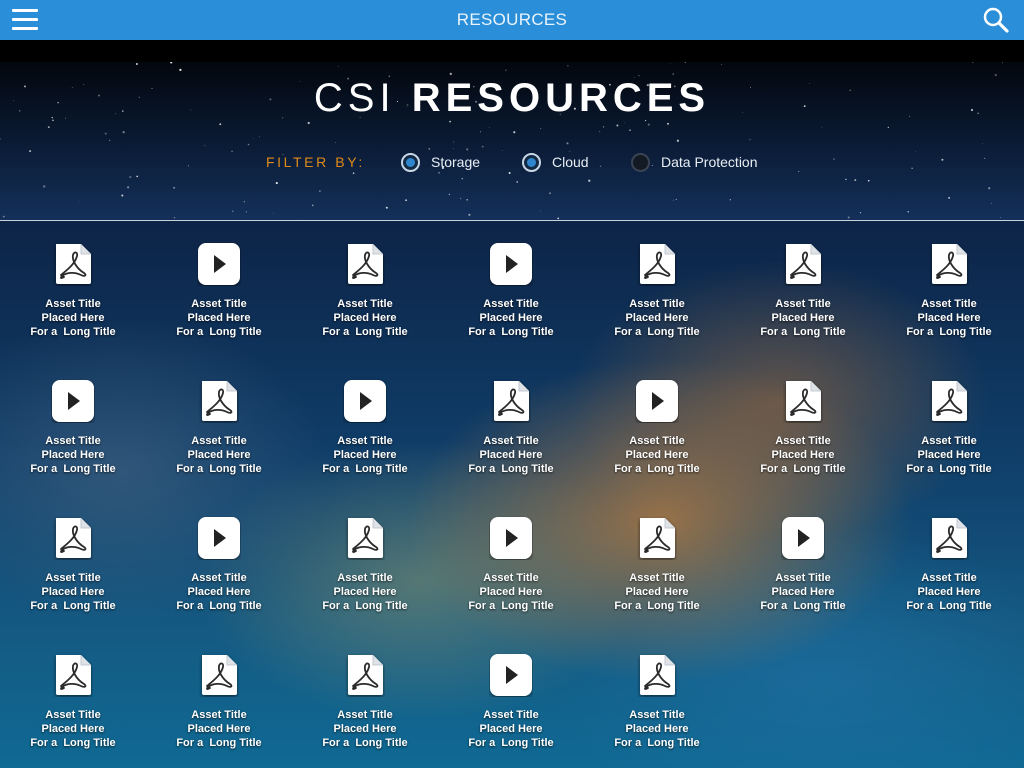 This screenshot has height=768, width=1024. I want to click on header-separator, so click(512, 51).